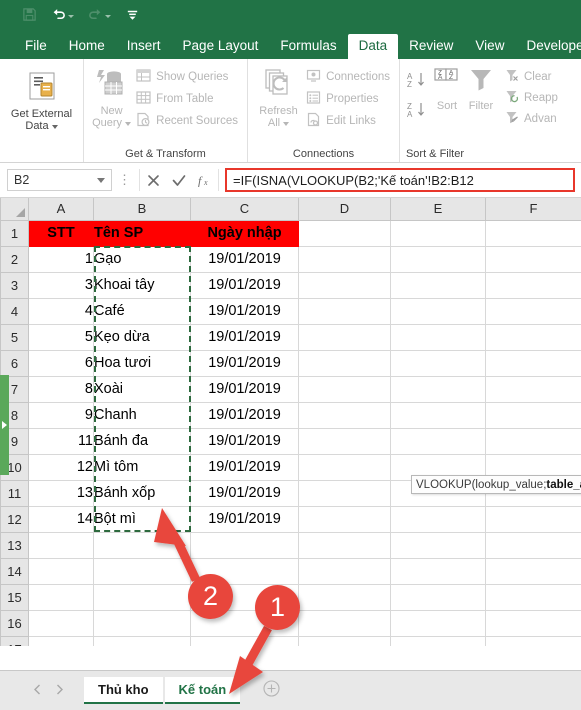 This screenshot has height=710, width=581. I want to click on cell-c10: 19/01/2019, so click(244, 467).